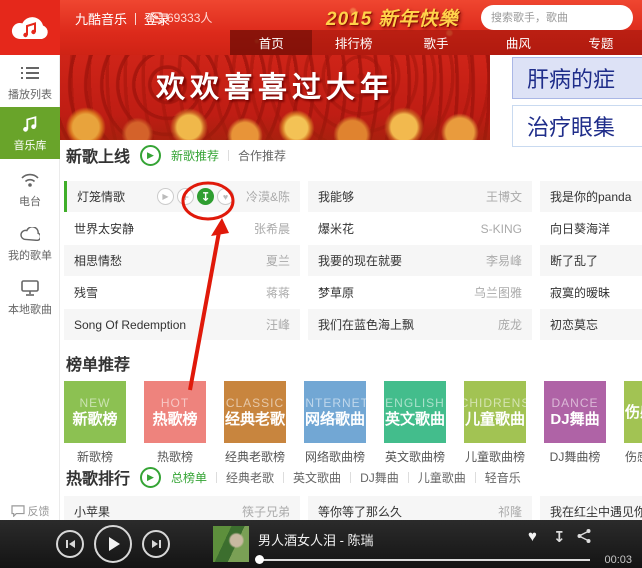 The height and width of the screenshot is (568, 642). What do you see at coordinates (379, 477) in the screenshot?
I see `tab-dj: DJ舞曲` at bounding box center [379, 477].